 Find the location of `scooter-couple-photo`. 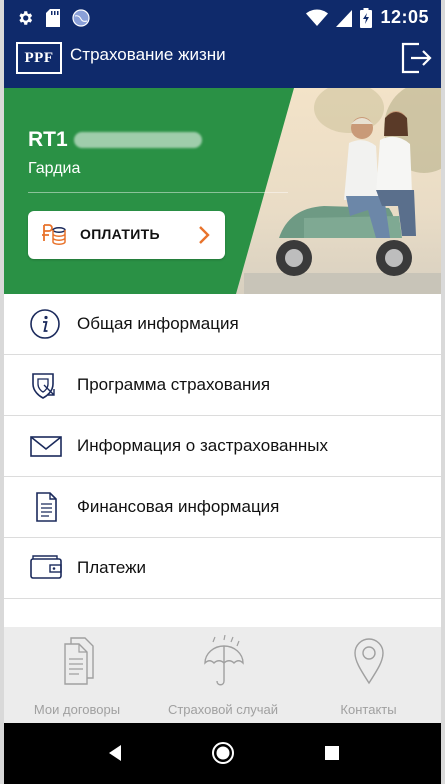

scooter-couple-photo is located at coordinates (338, 191).